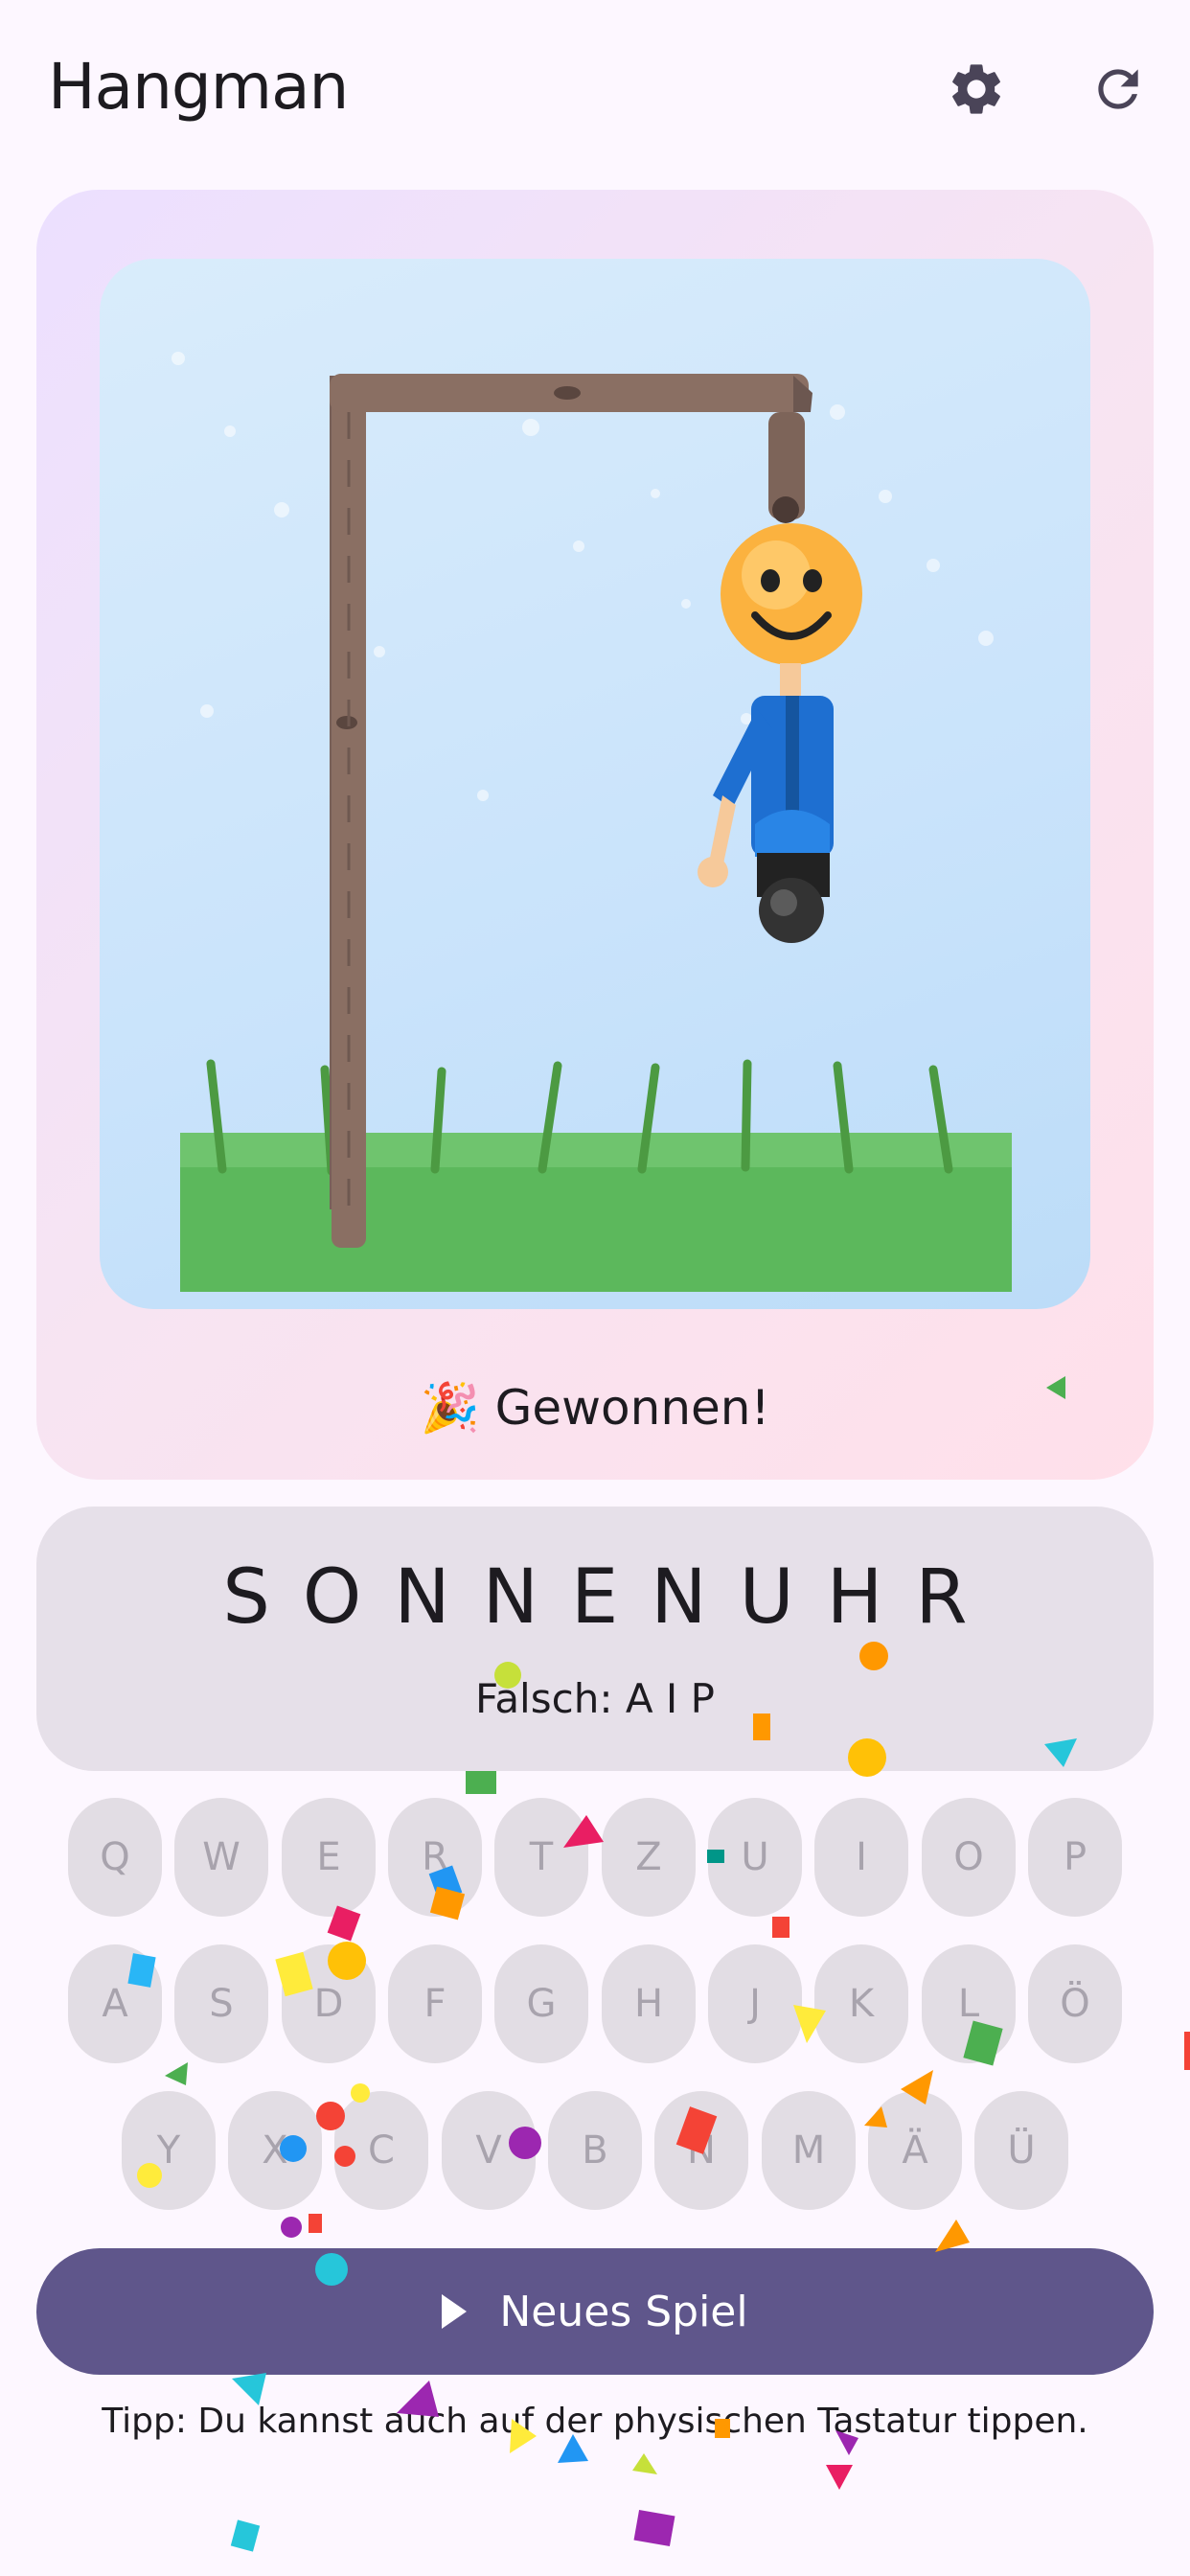 The image size is (1190, 2576). I want to click on key-f: F, so click(435, 2004).